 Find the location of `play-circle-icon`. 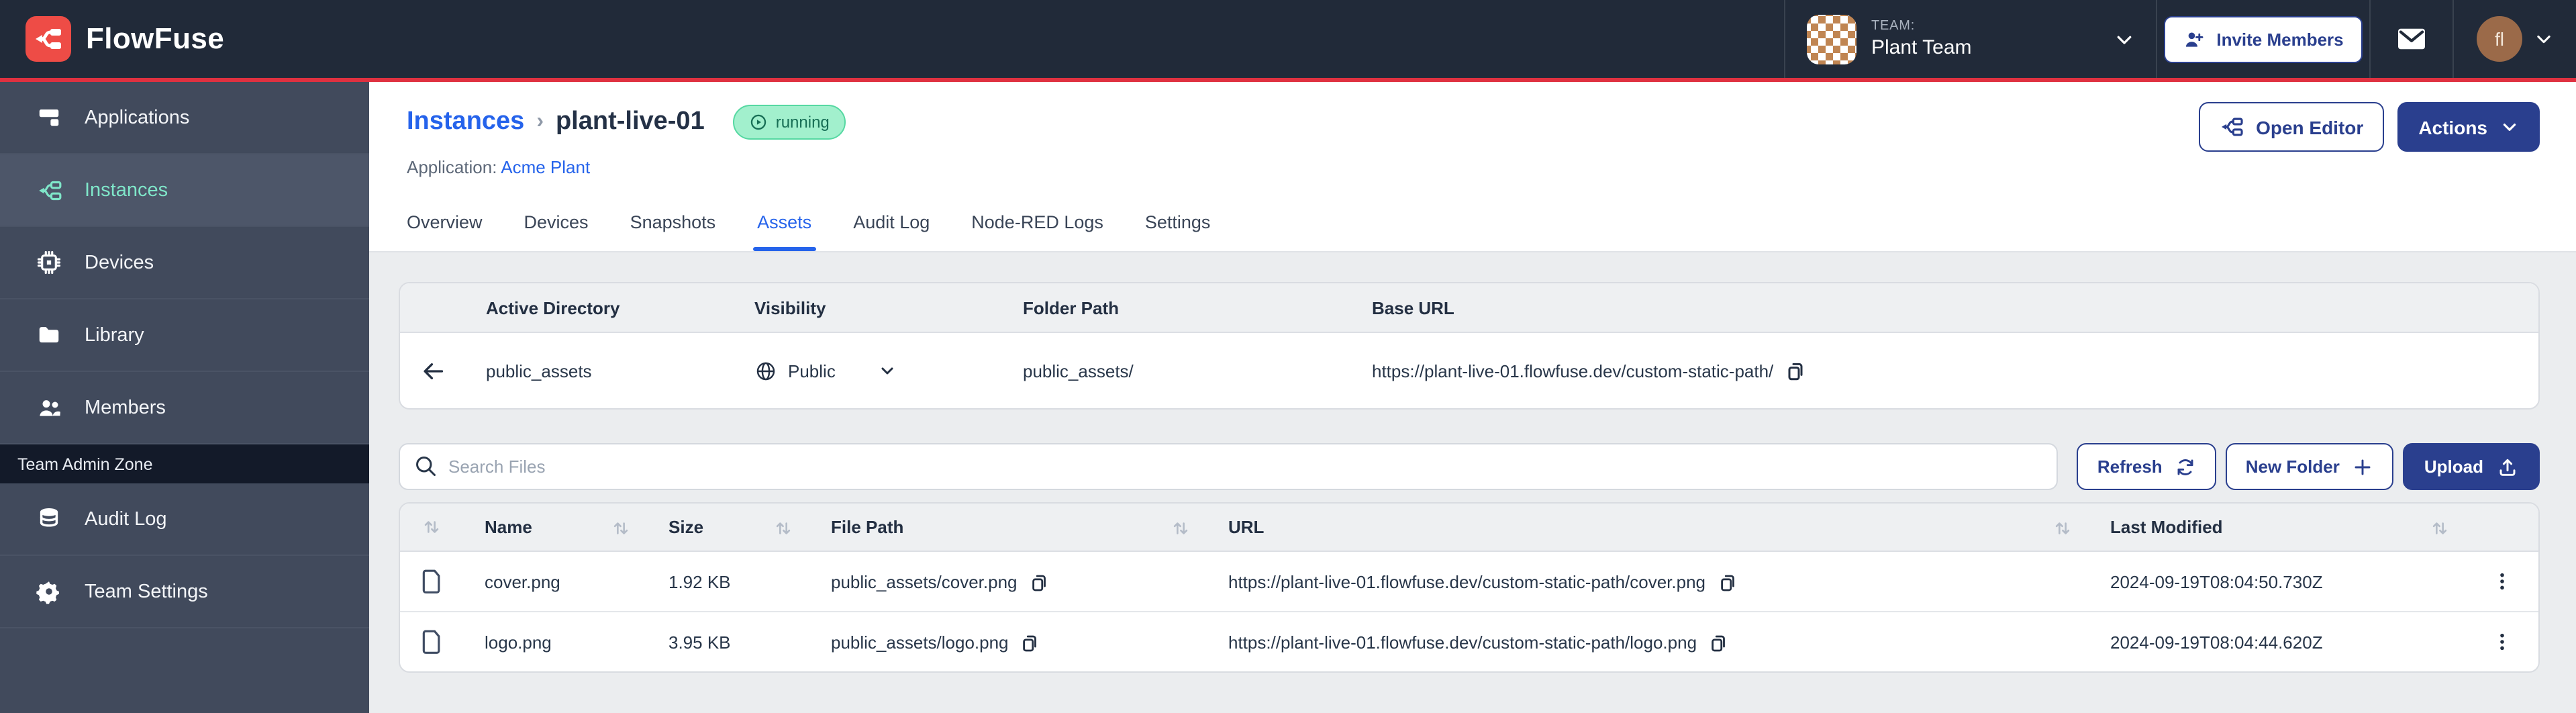

play-circle-icon is located at coordinates (758, 122).